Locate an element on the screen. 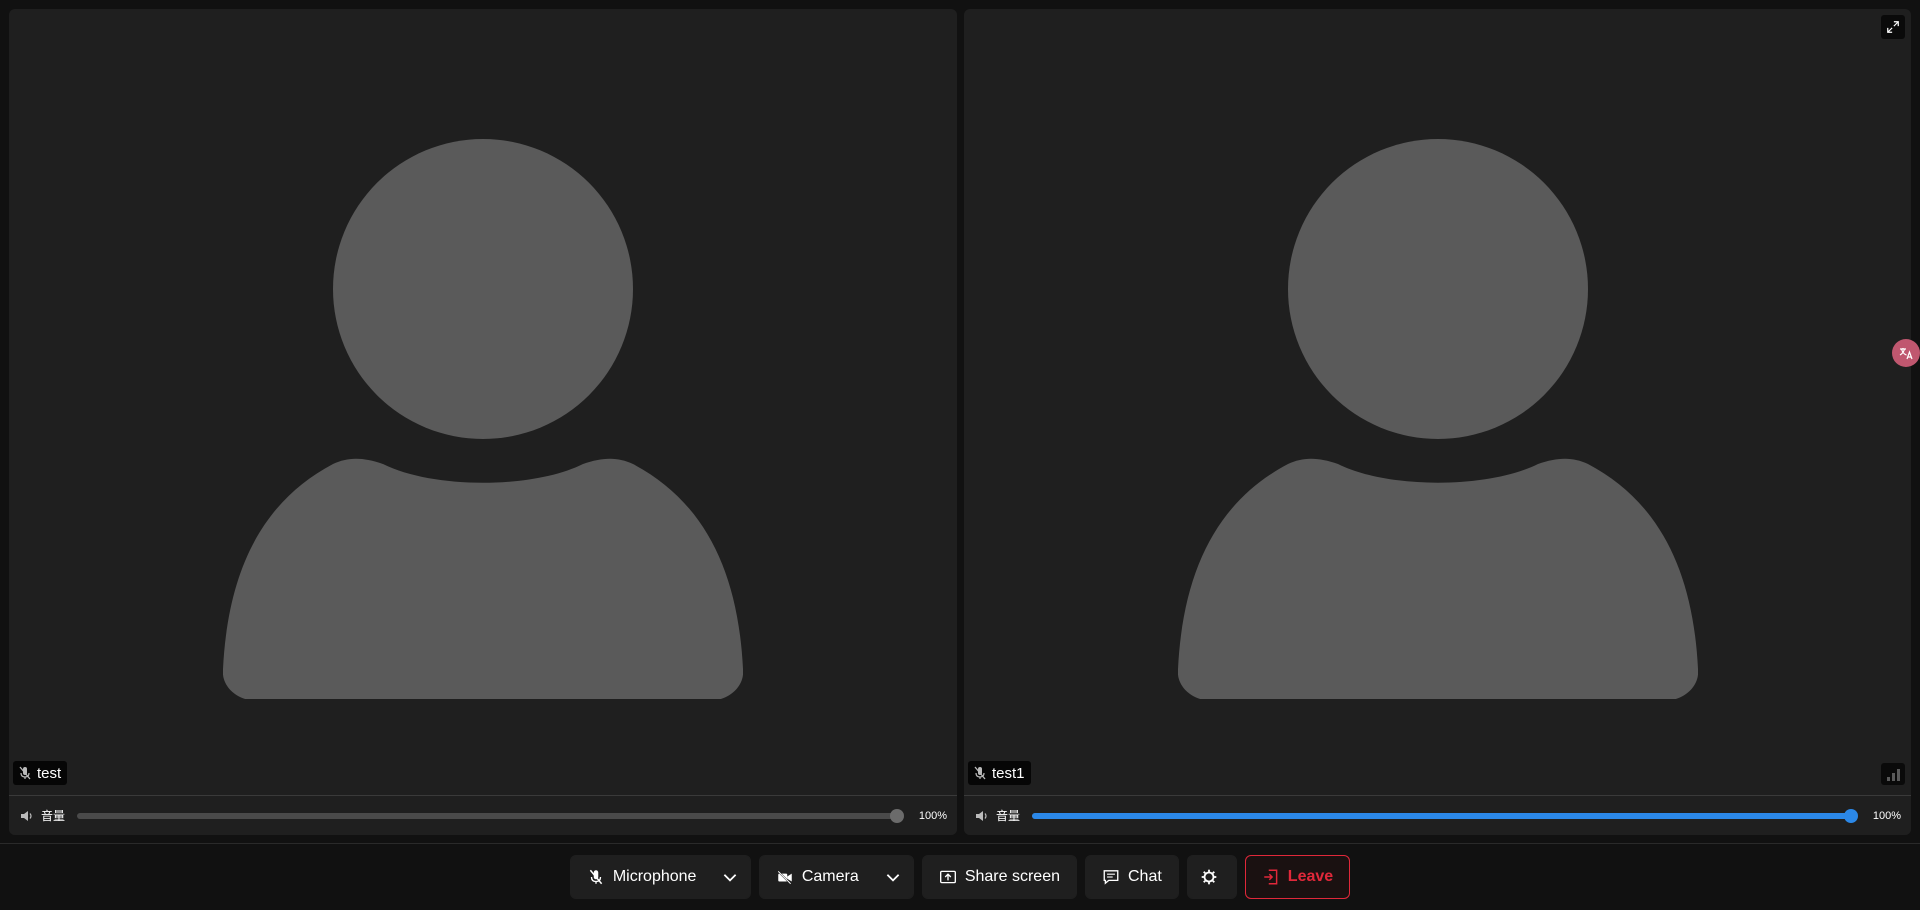 The width and height of the screenshot is (1920, 910). microphone-button: Microphone is located at coordinates (641, 877).